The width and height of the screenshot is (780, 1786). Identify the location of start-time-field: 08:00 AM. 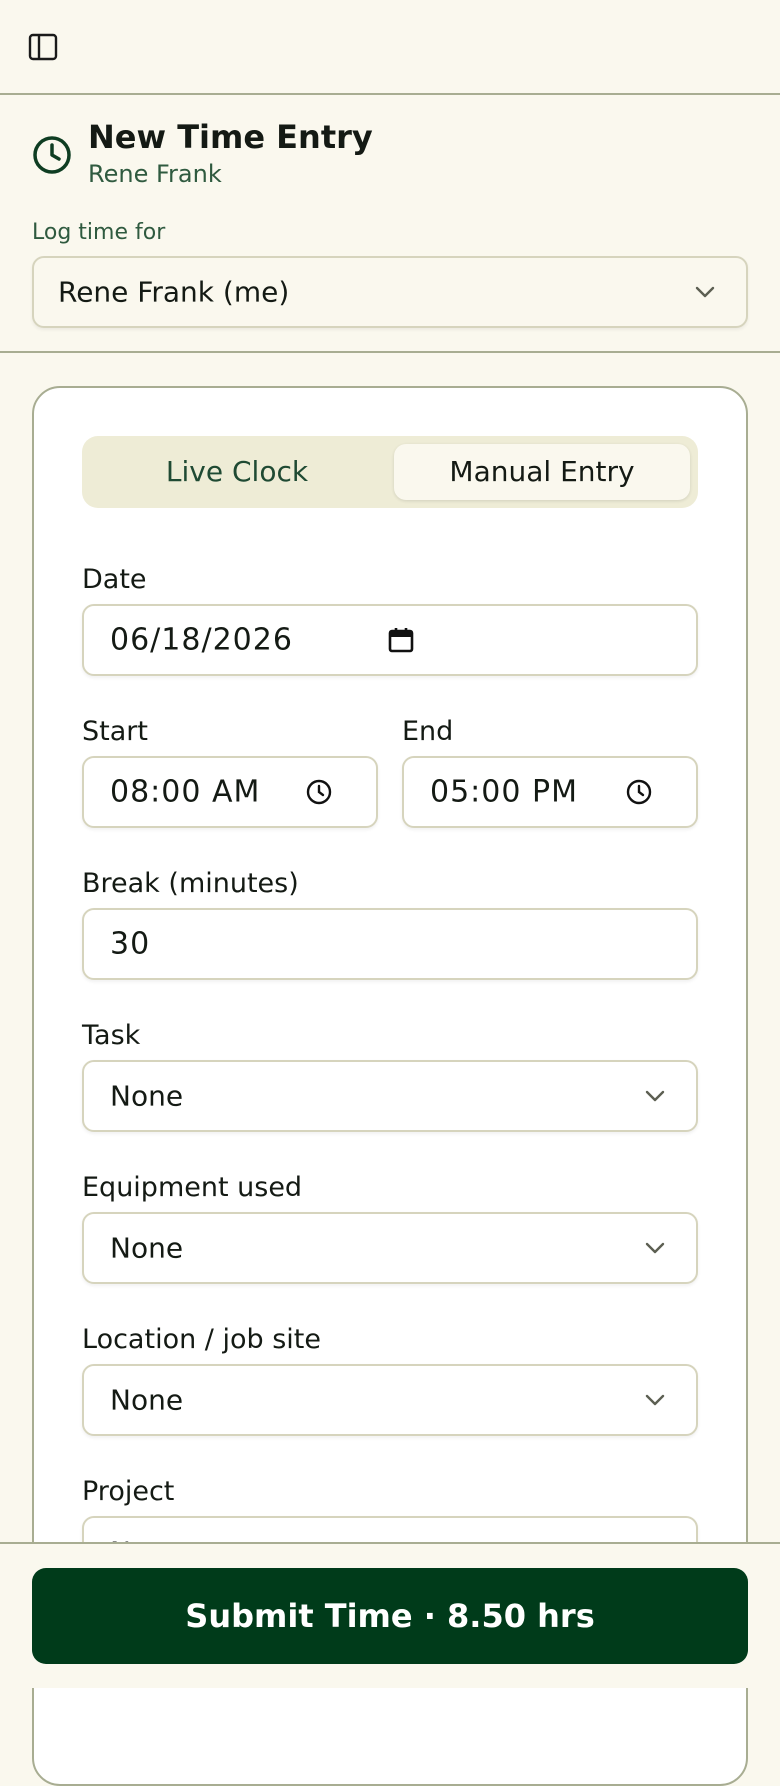
(230, 792).